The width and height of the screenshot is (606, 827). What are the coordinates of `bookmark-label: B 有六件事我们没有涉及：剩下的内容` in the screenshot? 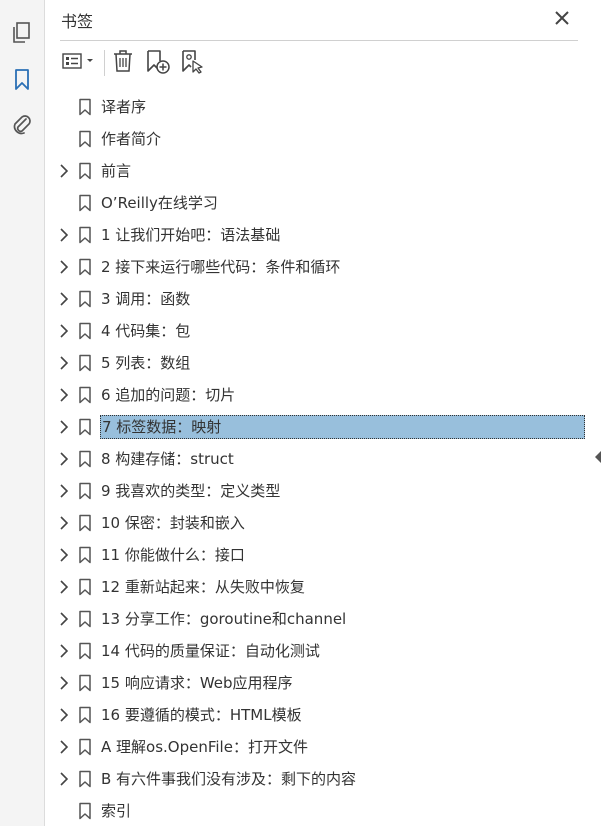 It's located at (229, 779).